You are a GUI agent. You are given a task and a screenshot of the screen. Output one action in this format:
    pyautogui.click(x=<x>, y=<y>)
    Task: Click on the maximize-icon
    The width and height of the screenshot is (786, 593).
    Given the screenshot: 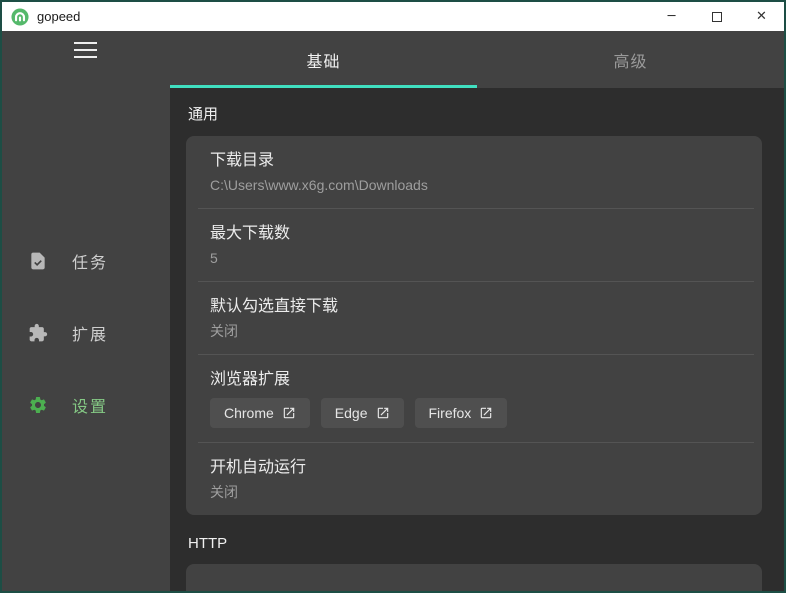 What is the action you would take?
    pyautogui.click(x=716, y=16)
    